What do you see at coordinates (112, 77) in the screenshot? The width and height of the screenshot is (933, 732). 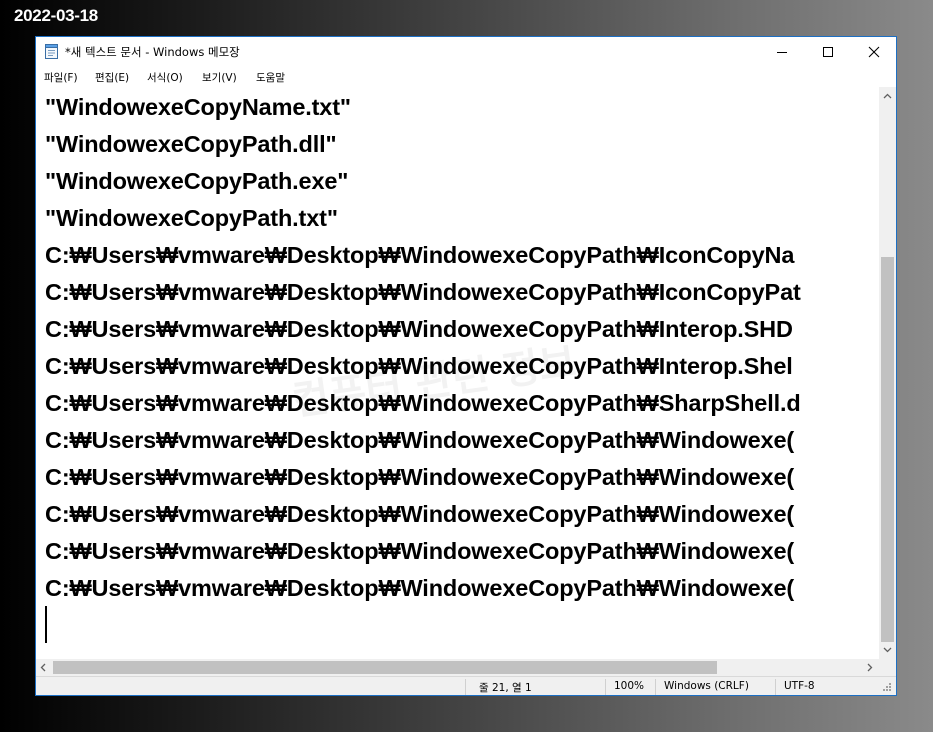 I see `menu-edit: 편집(E)` at bounding box center [112, 77].